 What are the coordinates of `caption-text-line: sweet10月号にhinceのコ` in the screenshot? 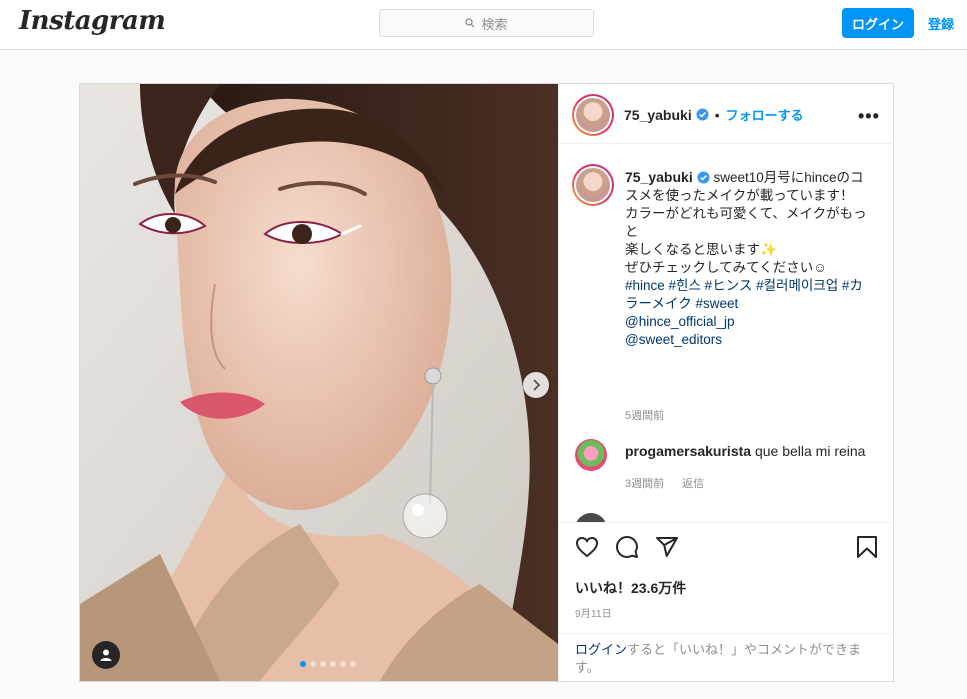 It's located at (788, 177).